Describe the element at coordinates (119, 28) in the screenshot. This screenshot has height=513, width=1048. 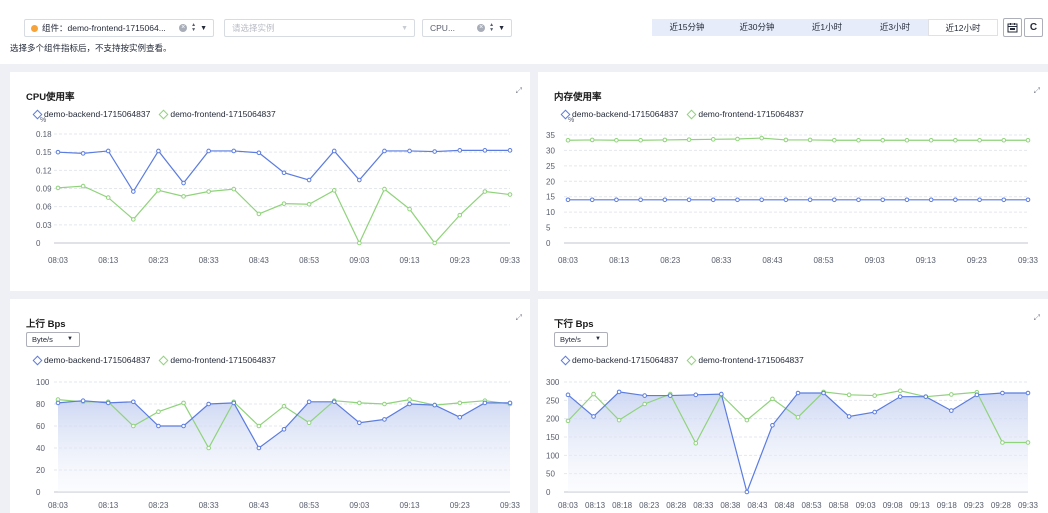
I see `component-select: 组件：demo-frontend-1715064... × ▲ ▼ ▼` at that location.